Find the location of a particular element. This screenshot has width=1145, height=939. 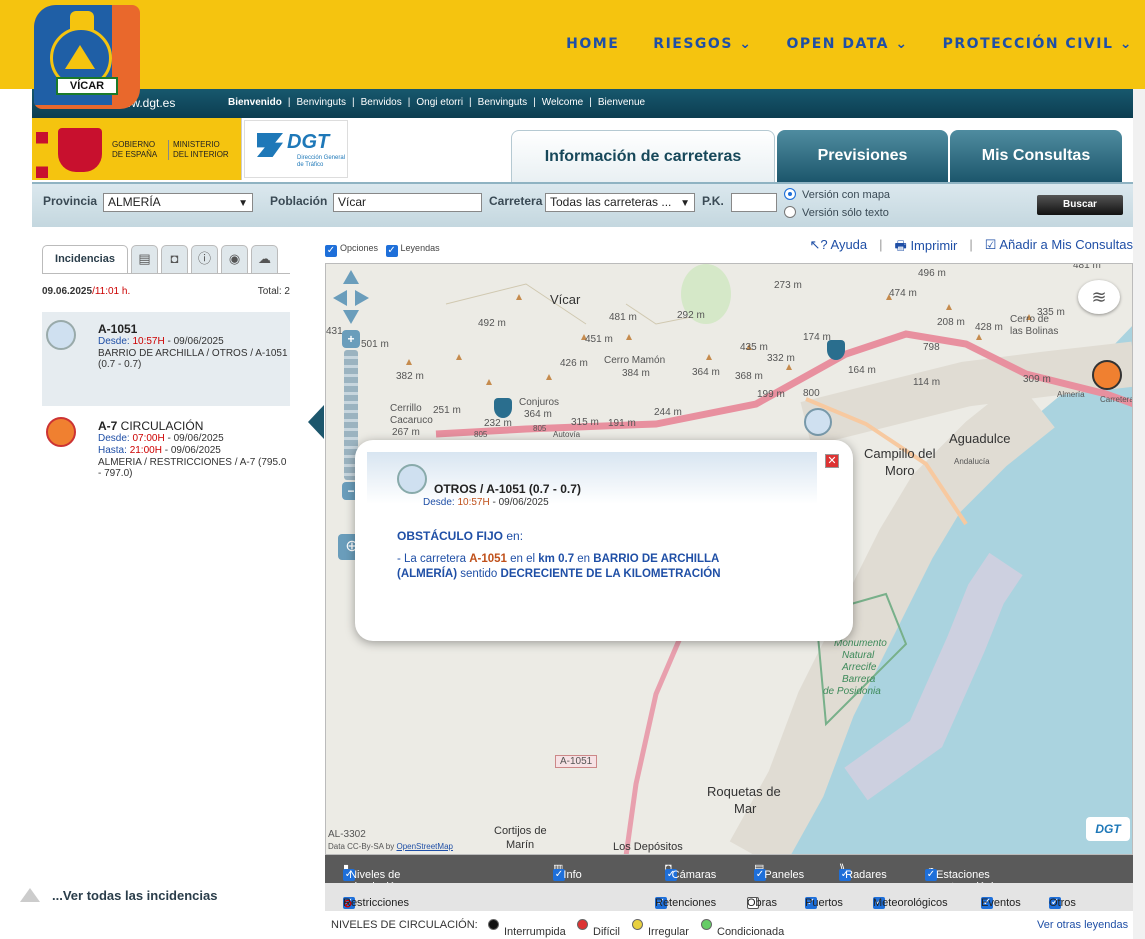

elevation-label: 332 m is located at coordinates (781, 358).